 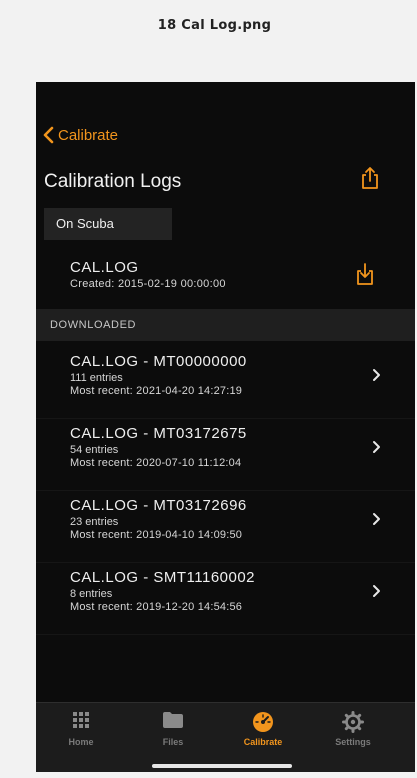 I want to click on tab-settings: Settings, so click(x=353, y=728).